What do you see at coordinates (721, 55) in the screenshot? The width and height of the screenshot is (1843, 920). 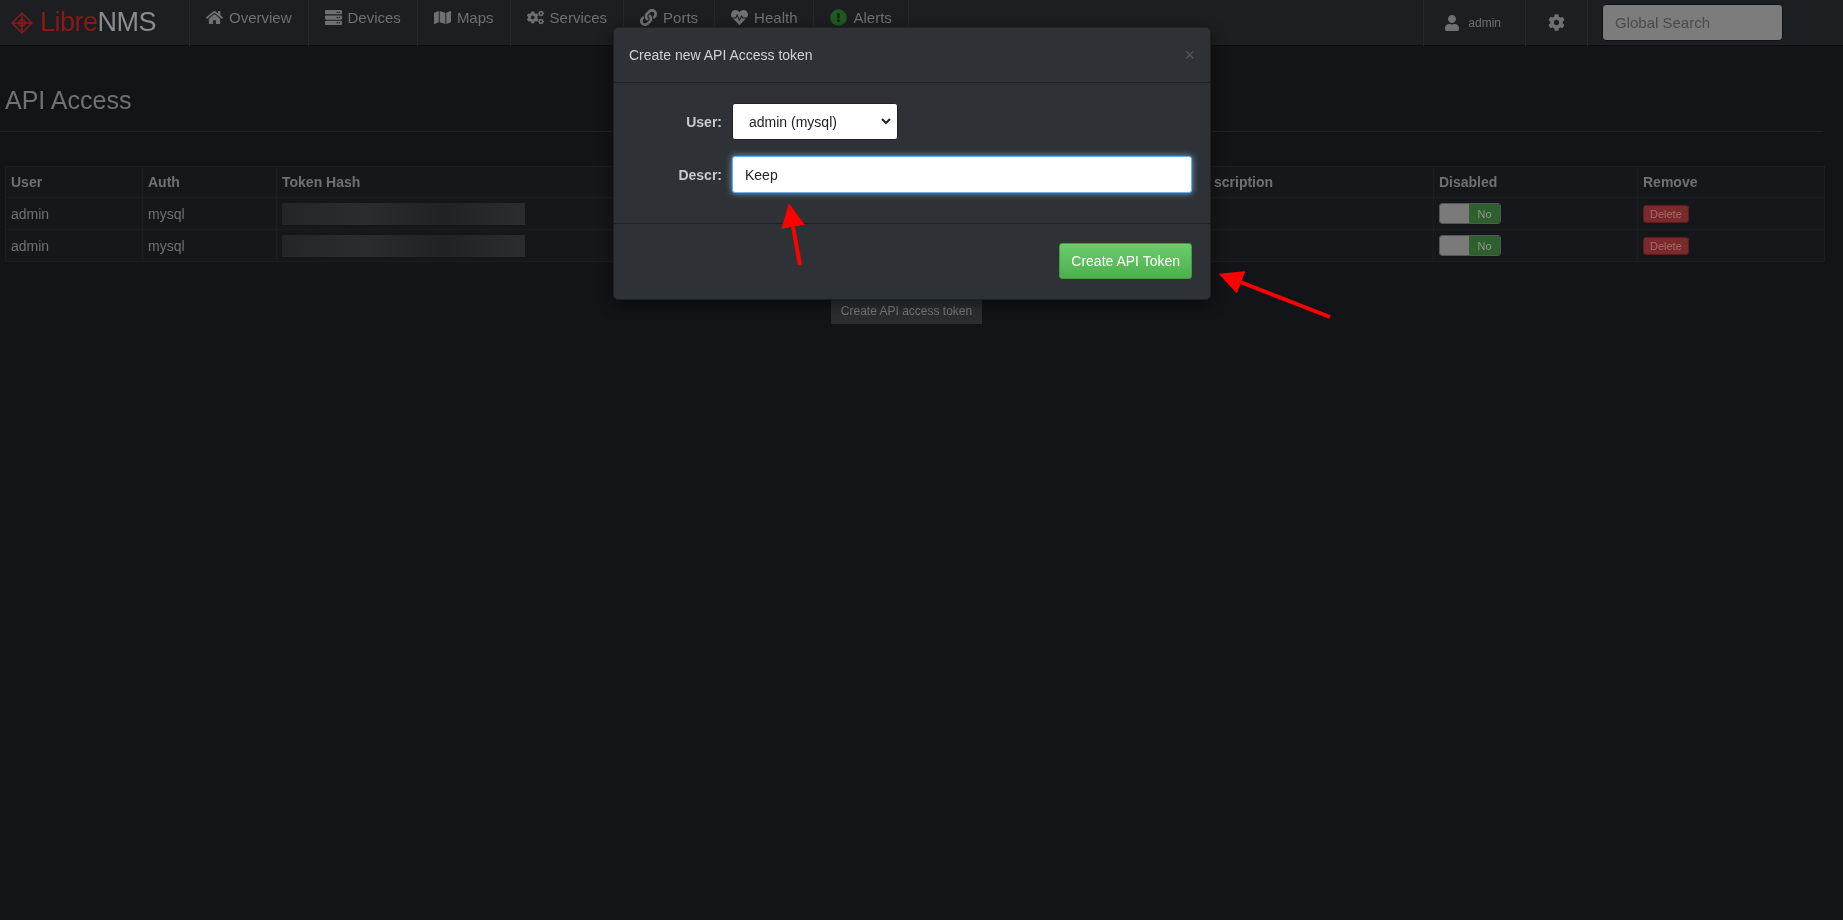 I see `modal-title: Create new API Access token` at bounding box center [721, 55].